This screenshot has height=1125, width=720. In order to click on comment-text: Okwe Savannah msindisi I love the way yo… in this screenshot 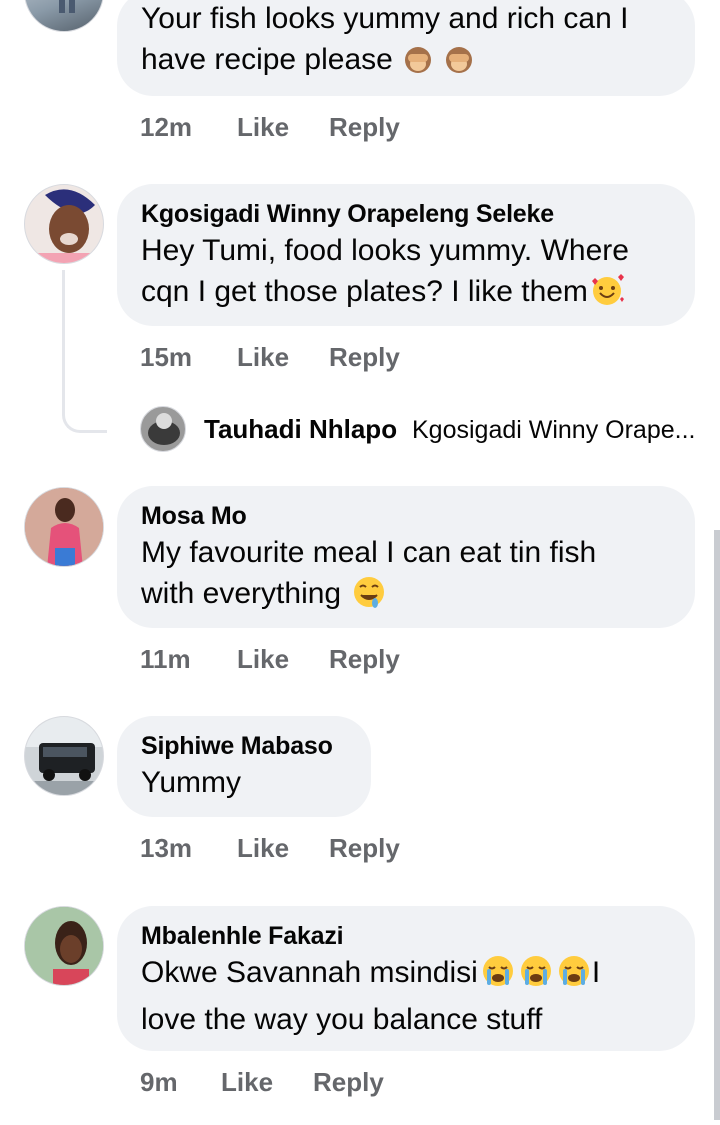, I will do `click(371, 995)`.